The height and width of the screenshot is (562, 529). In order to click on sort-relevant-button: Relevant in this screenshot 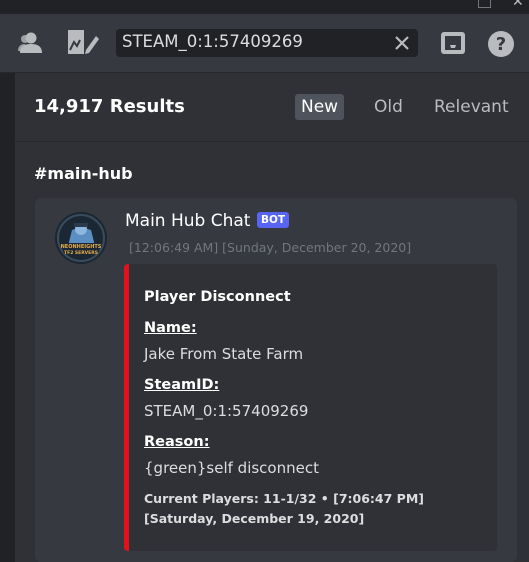, I will do `click(471, 107)`.